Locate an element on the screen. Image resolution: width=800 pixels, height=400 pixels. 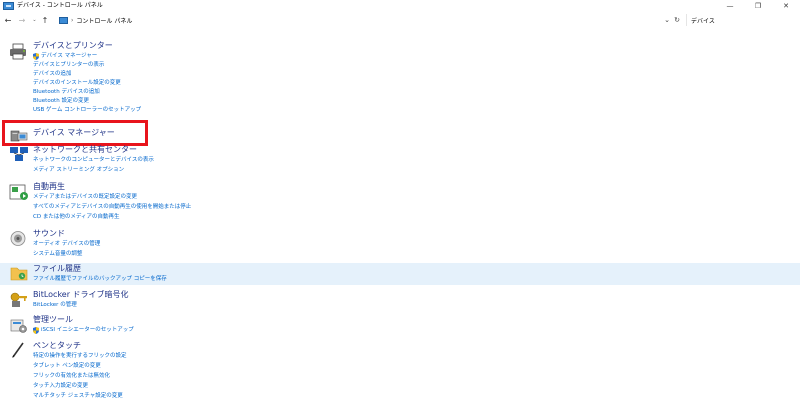
link-adjust-system-volume: システム音量の調整 is located at coordinates (57, 254).